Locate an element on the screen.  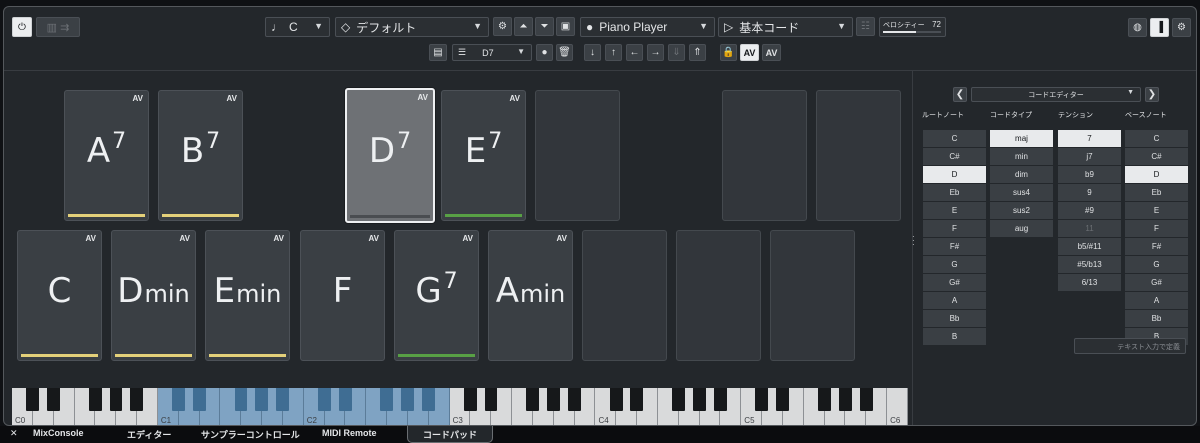
mixer-settings-icon: ☷ is located at coordinates (865, 26).